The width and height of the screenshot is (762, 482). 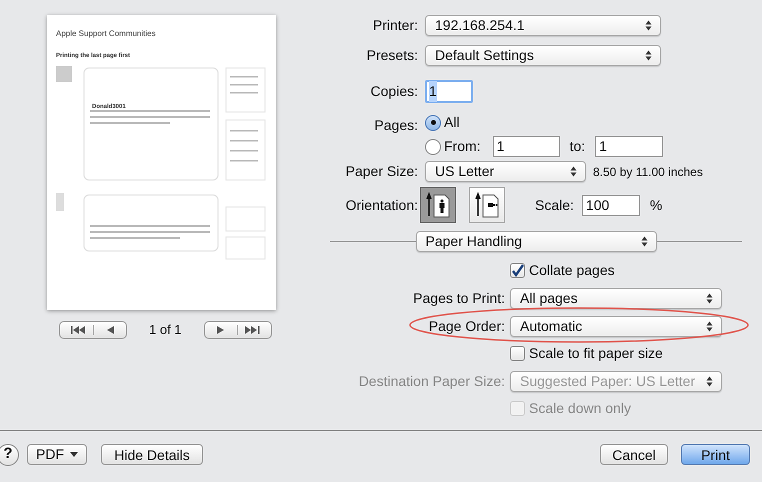 I want to click on field-label: Presets:, so click(x=392, y=55).